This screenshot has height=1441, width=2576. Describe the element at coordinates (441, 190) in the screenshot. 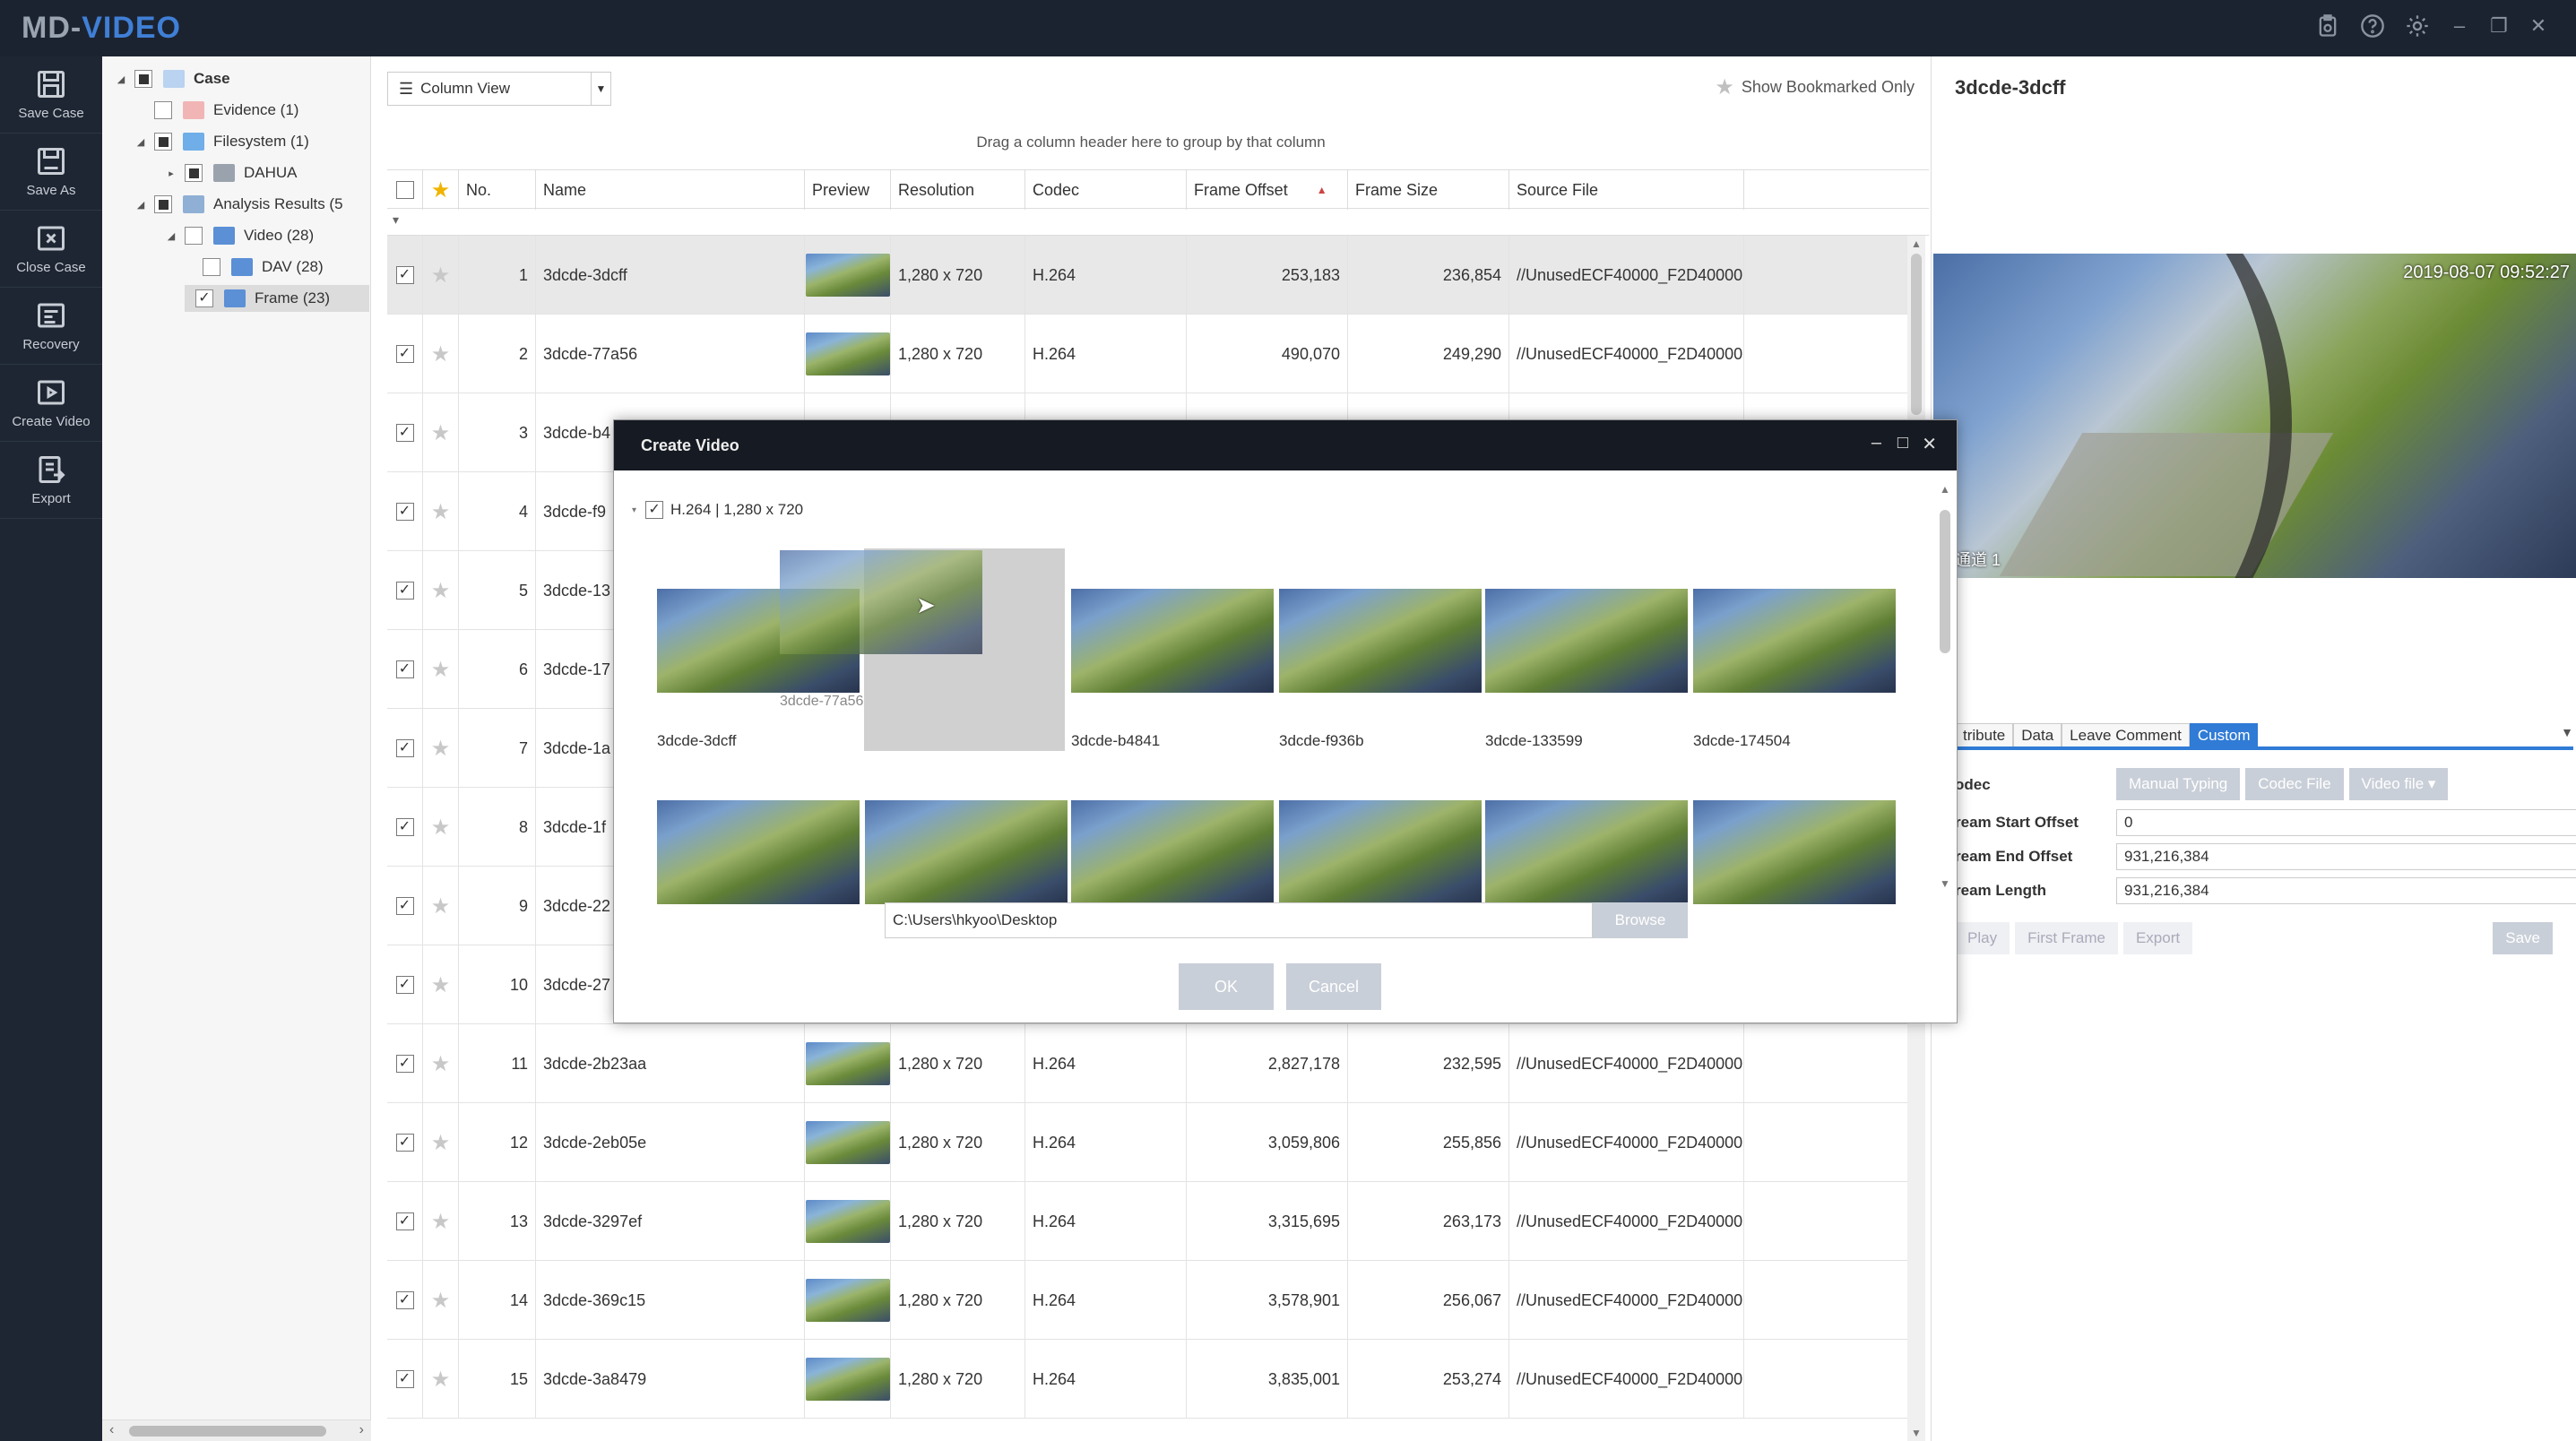

I see `bookmark-column-header: ★` at that location.